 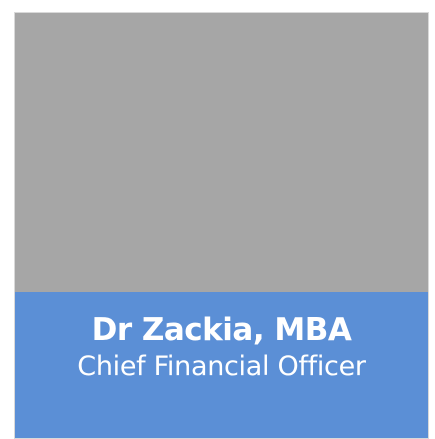 What do you see at coordinates (221, 330) in the screenshot?
I see `profile-name: Dr Zackia, MBA` at bounding box center [221, 330].